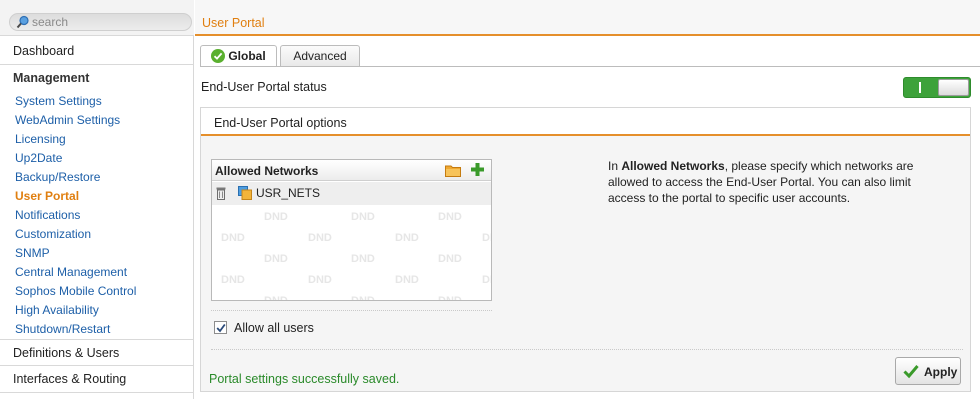 This screenshot has width=980, height=399. I want to click on check-circle-icon, so click(218, 56).